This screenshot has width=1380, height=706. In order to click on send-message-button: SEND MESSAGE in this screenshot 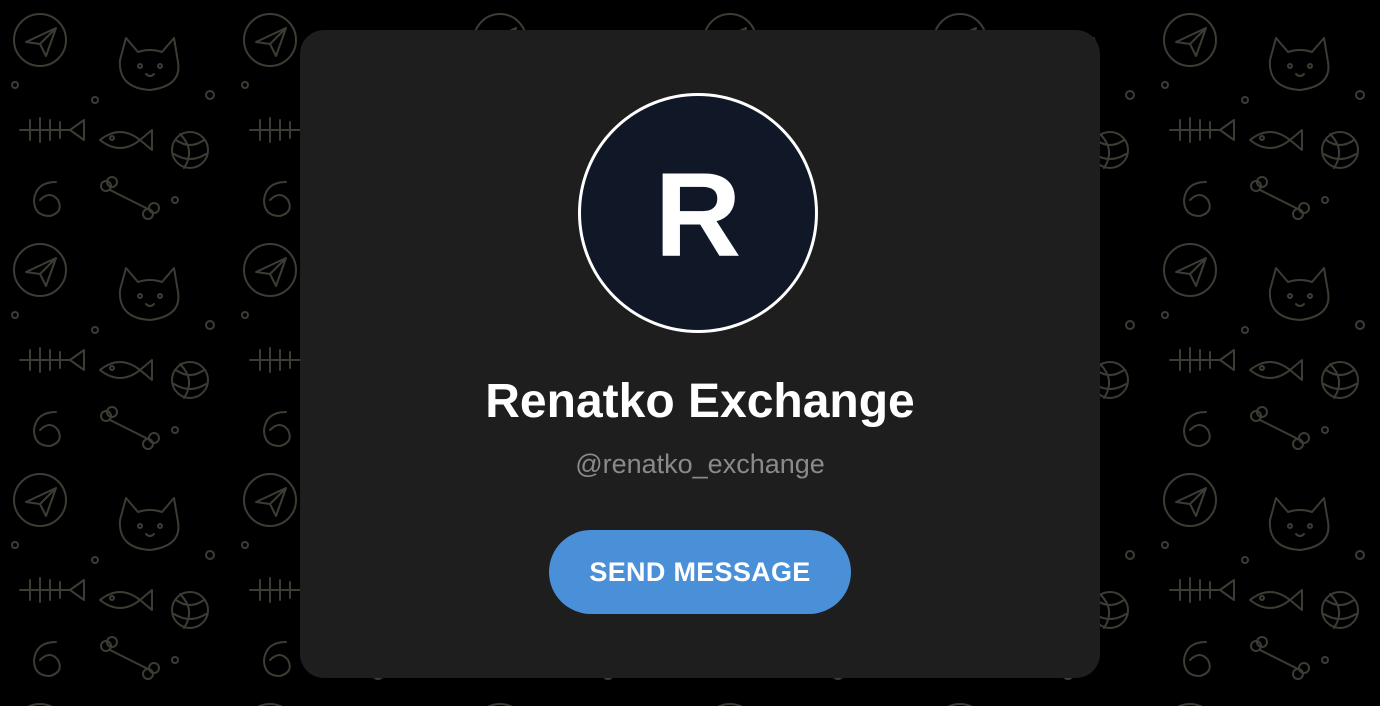, I will do `click(700, 572)`.